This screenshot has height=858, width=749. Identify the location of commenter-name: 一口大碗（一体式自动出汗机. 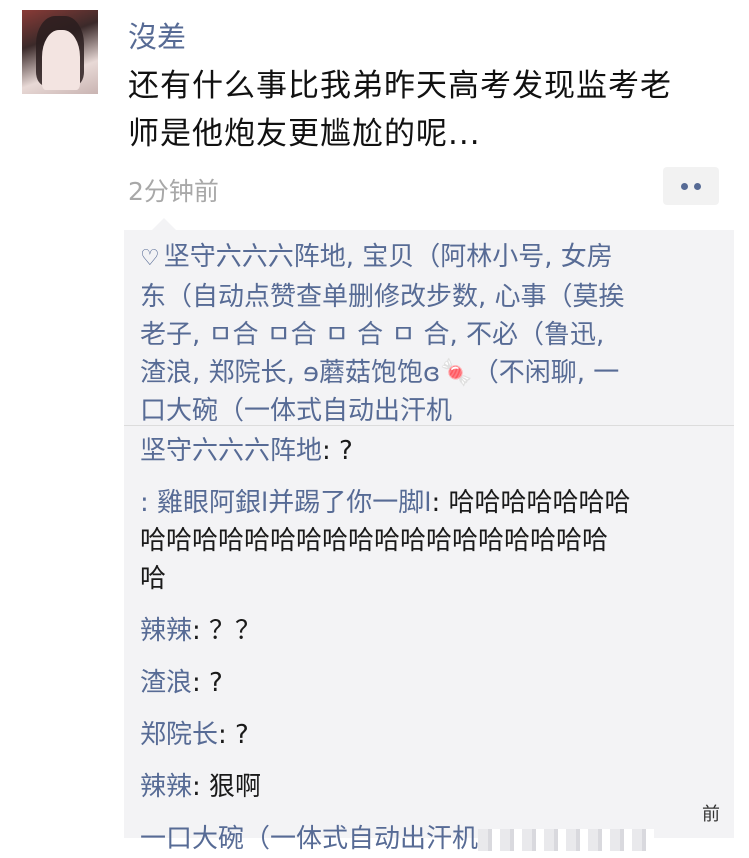
(309, 839).